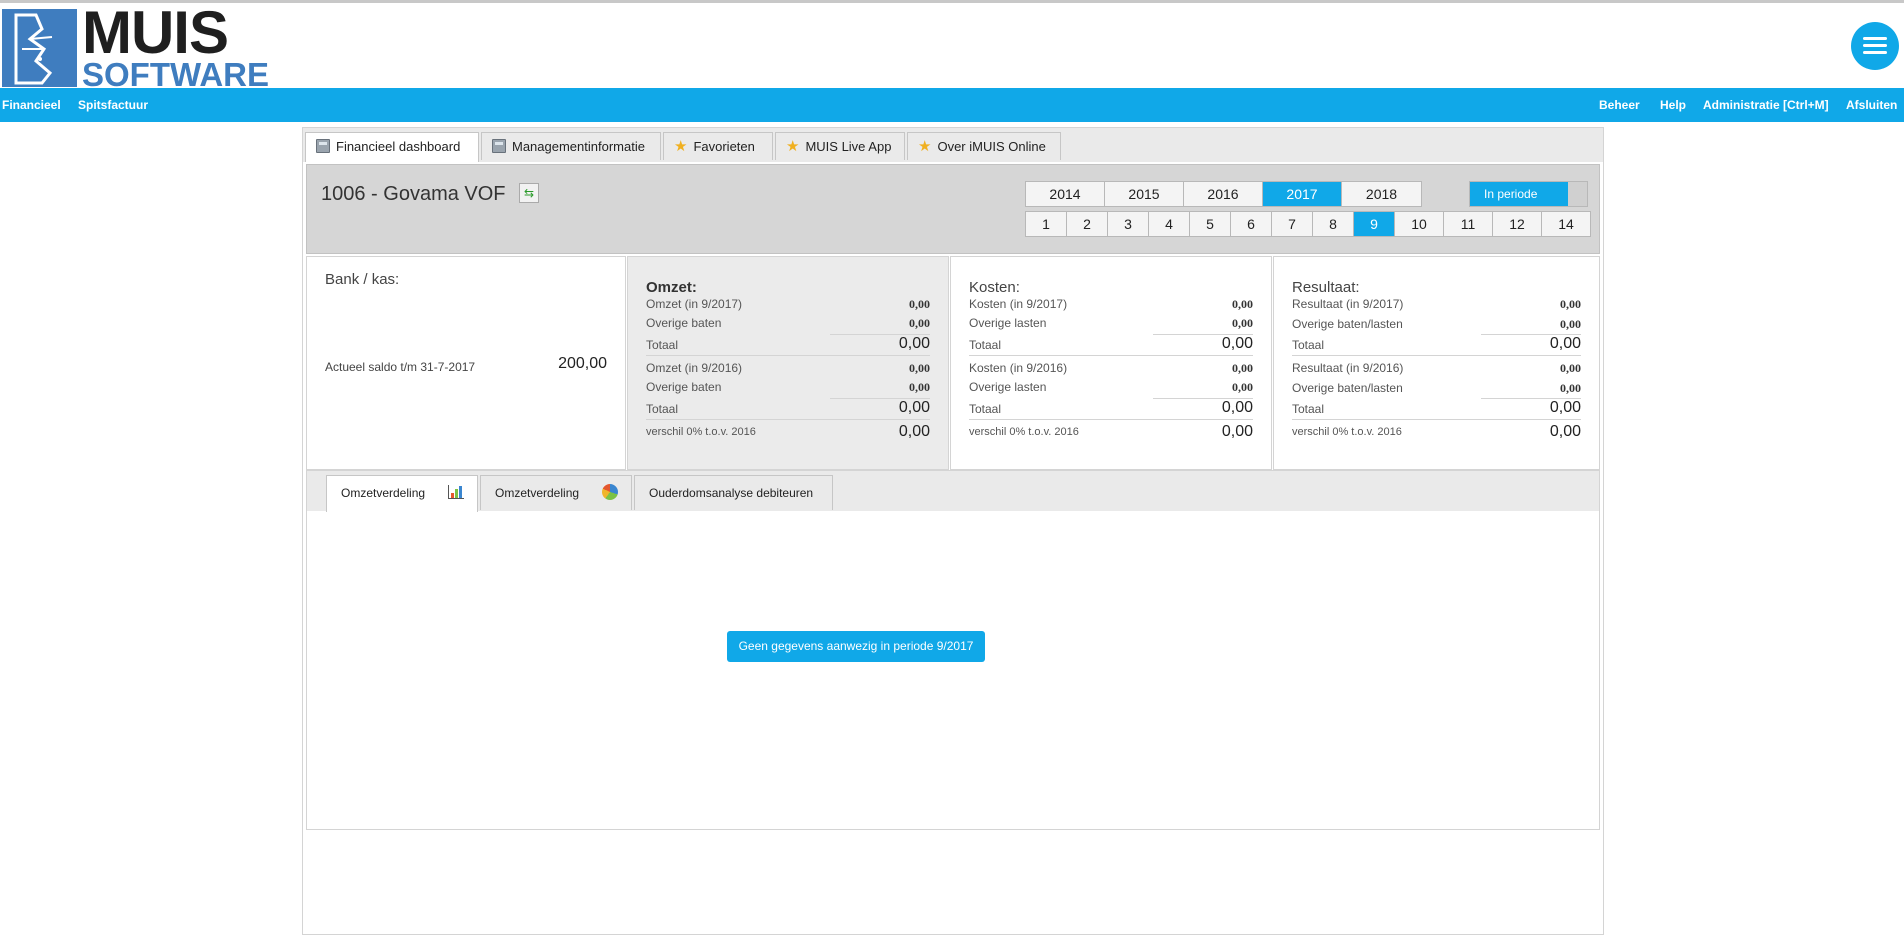  I want to click on period-9: 9, so click(1374, 224).